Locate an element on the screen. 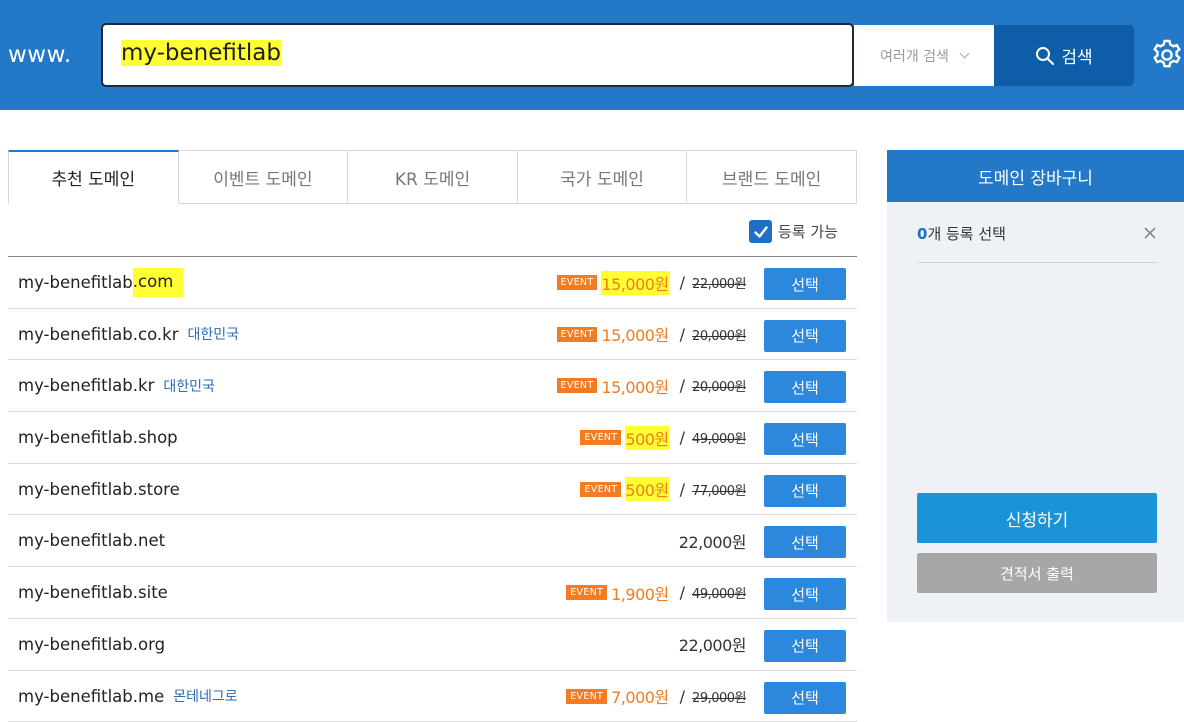 The image size is (1184, 722). print-quote-button: 견적서 출력 is located at coordinates (1037, 573).